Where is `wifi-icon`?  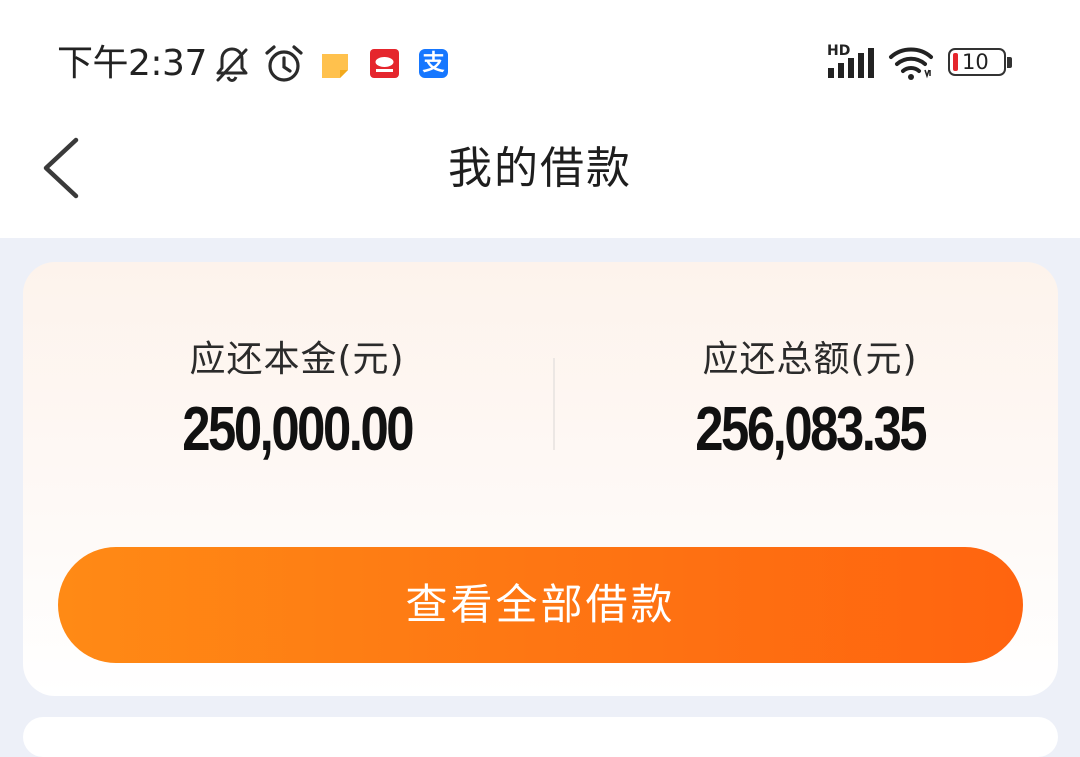 wifi-icon is located at coordinates (911, 63).